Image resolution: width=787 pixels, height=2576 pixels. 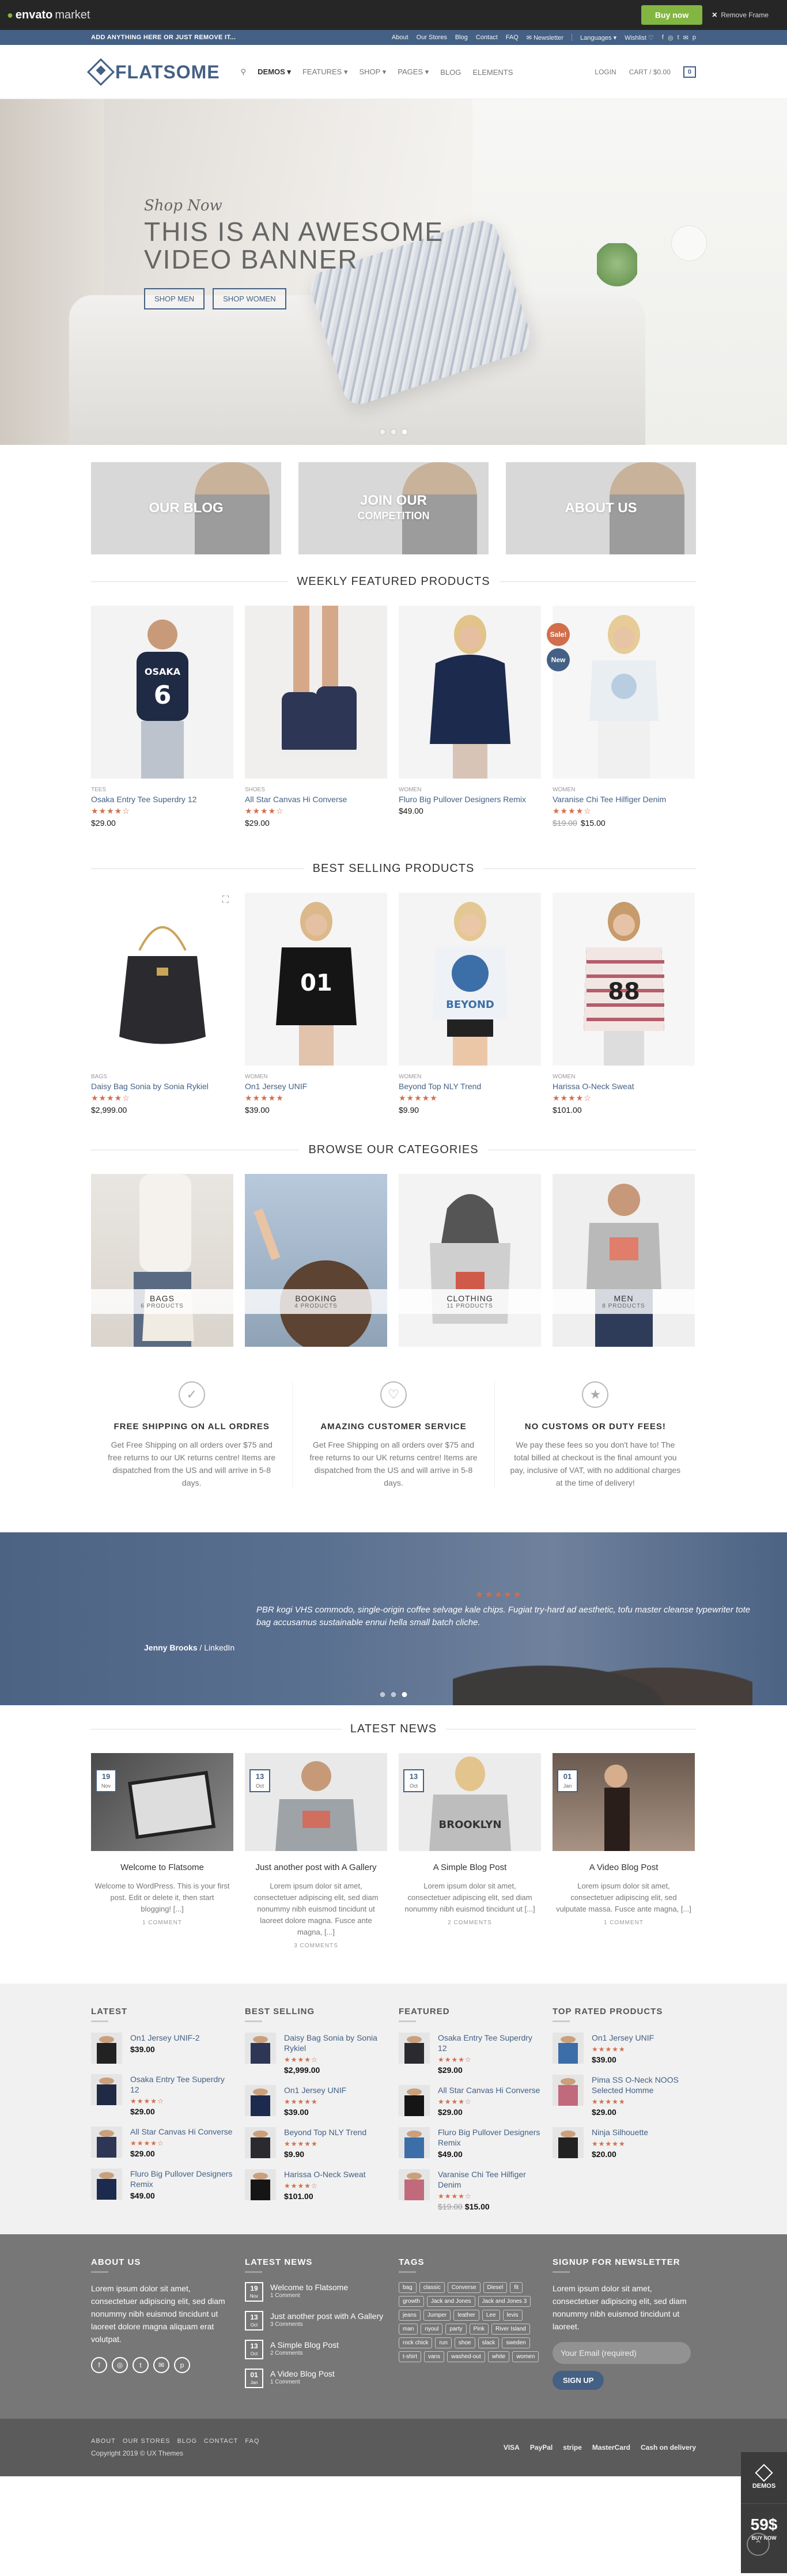 I want to click on tag-link: Converse, so click(x=463, y=2287).